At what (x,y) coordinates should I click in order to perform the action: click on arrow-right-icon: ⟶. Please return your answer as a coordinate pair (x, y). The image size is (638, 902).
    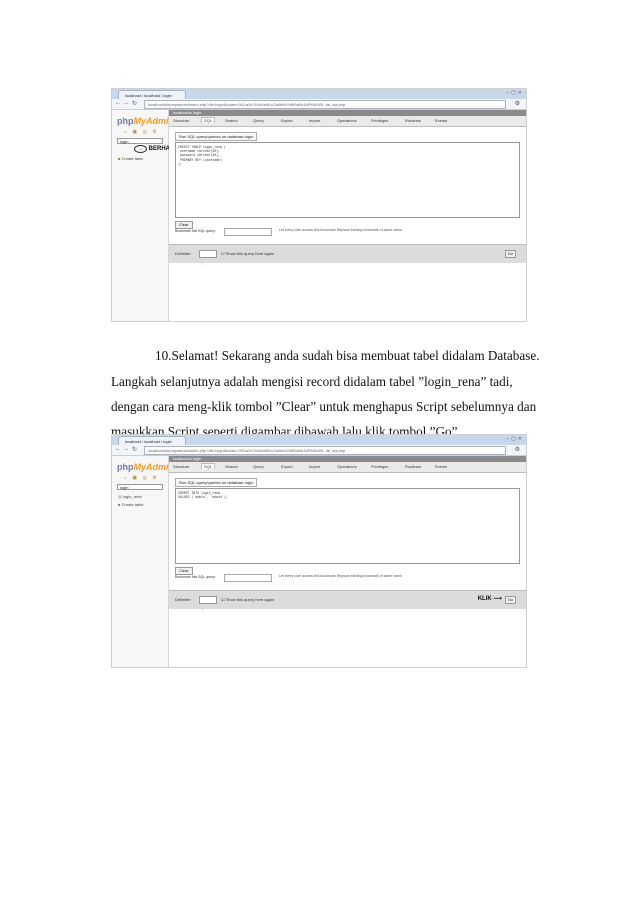
    Looking at the image, I should click on (497, 599).